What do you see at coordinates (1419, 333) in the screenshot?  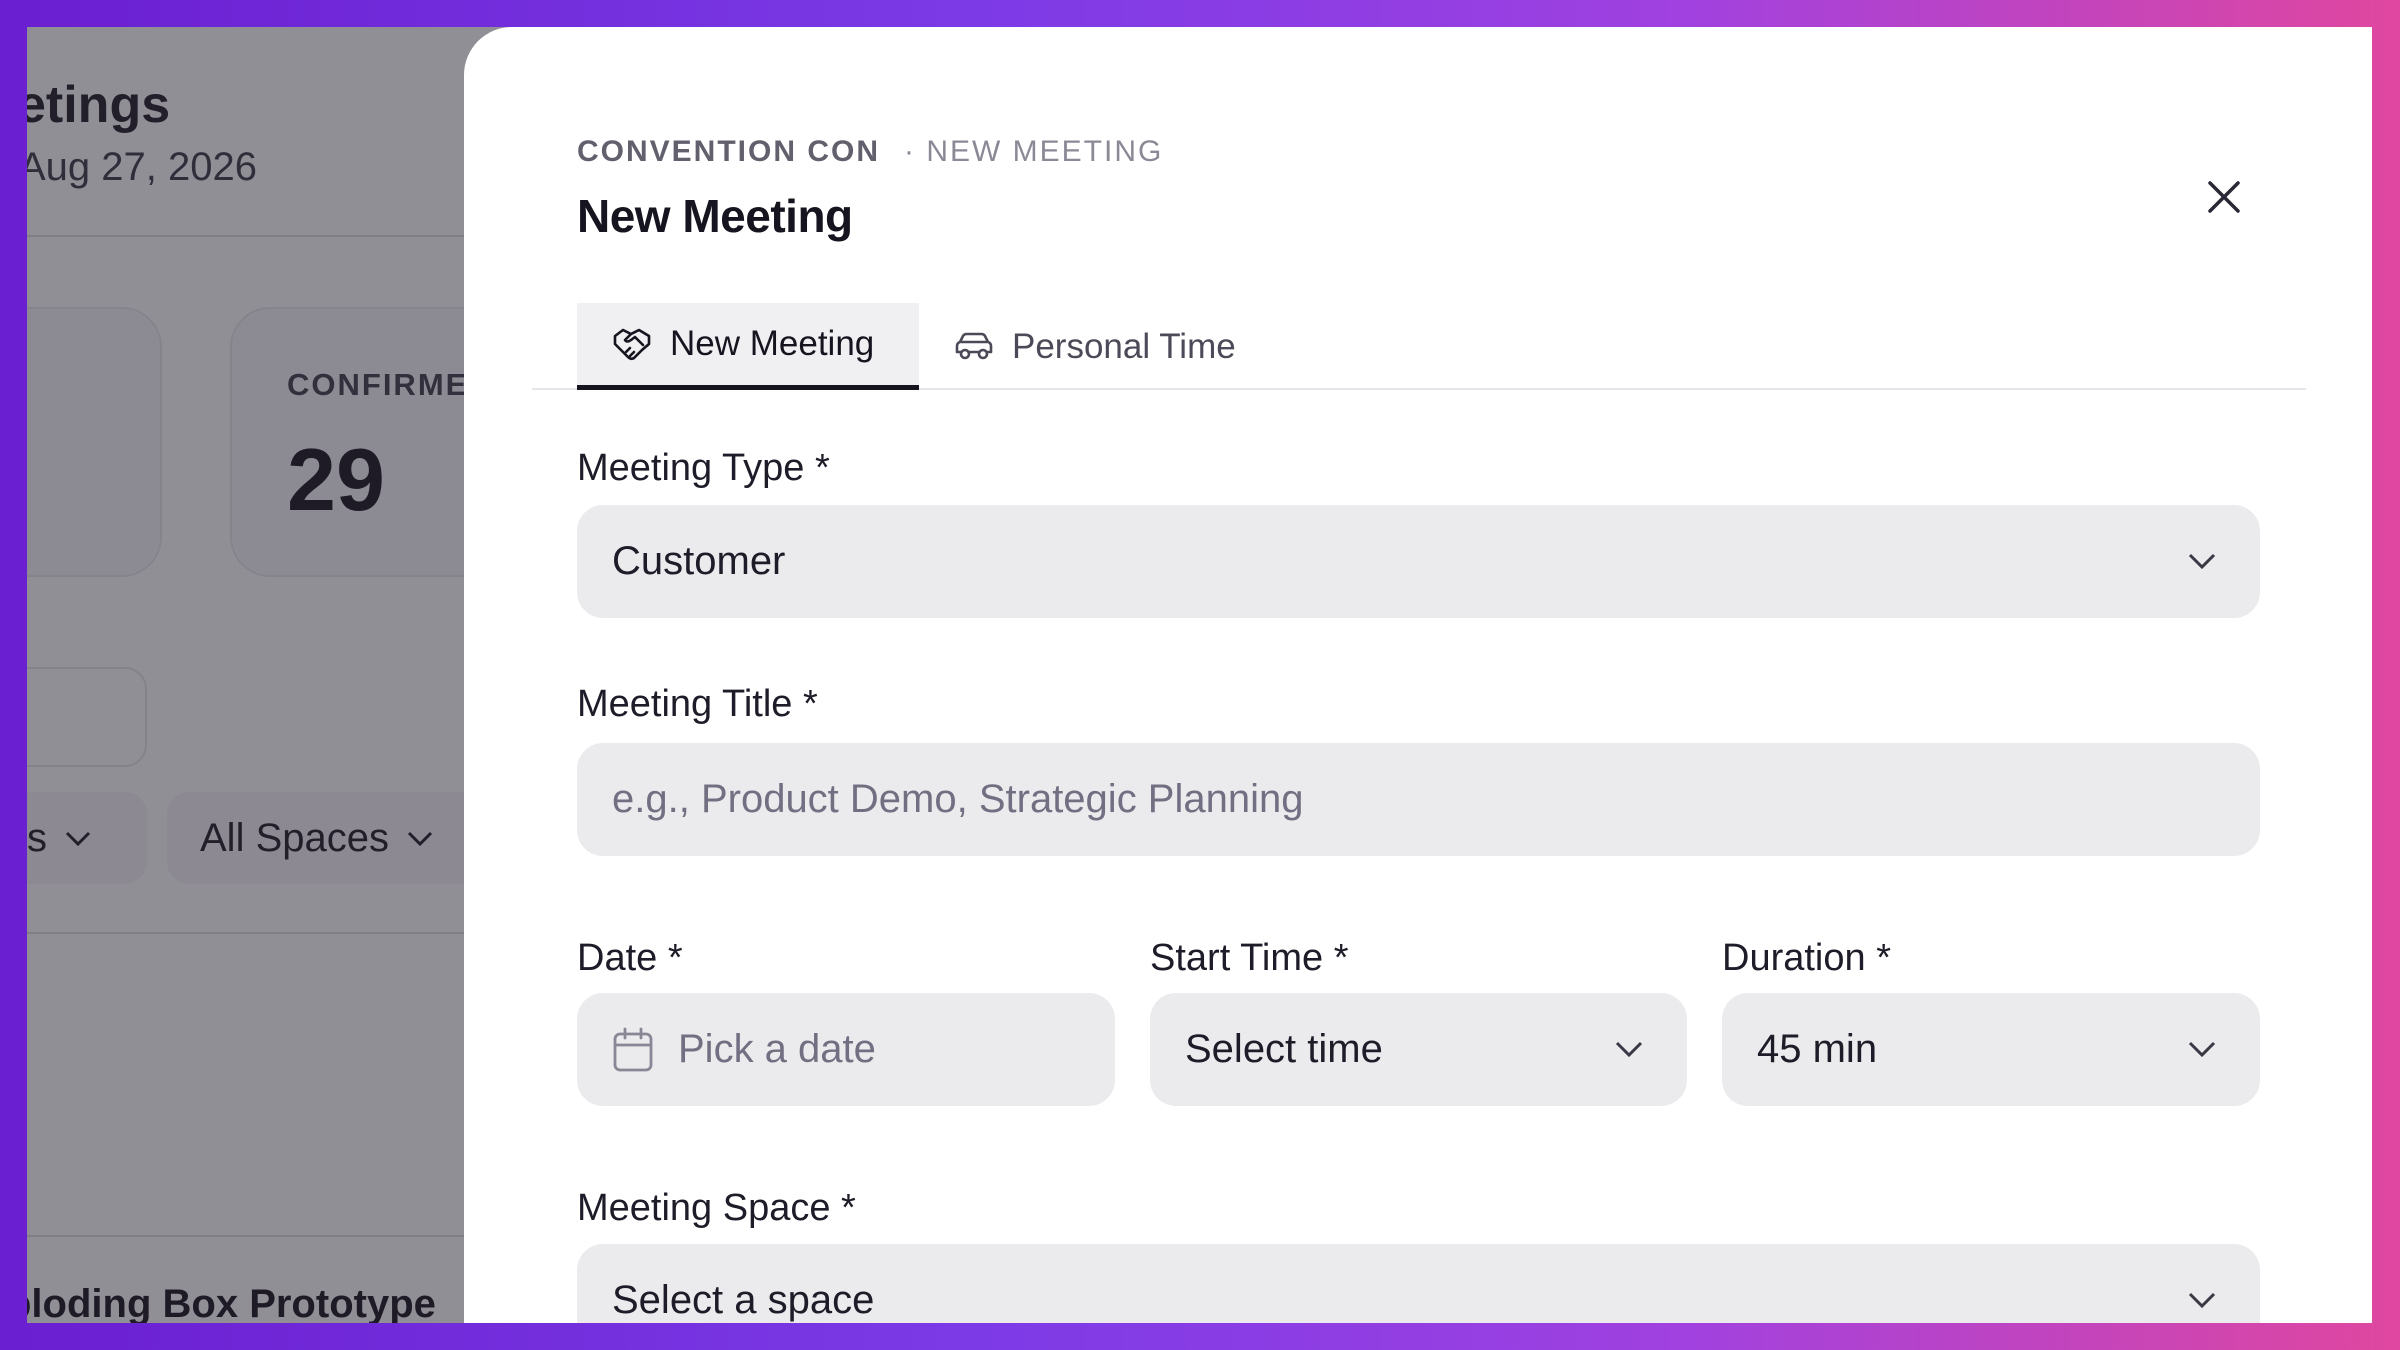 I see `tab-bar: New Meeting Personal Time` at bounding box center [1419, 333].